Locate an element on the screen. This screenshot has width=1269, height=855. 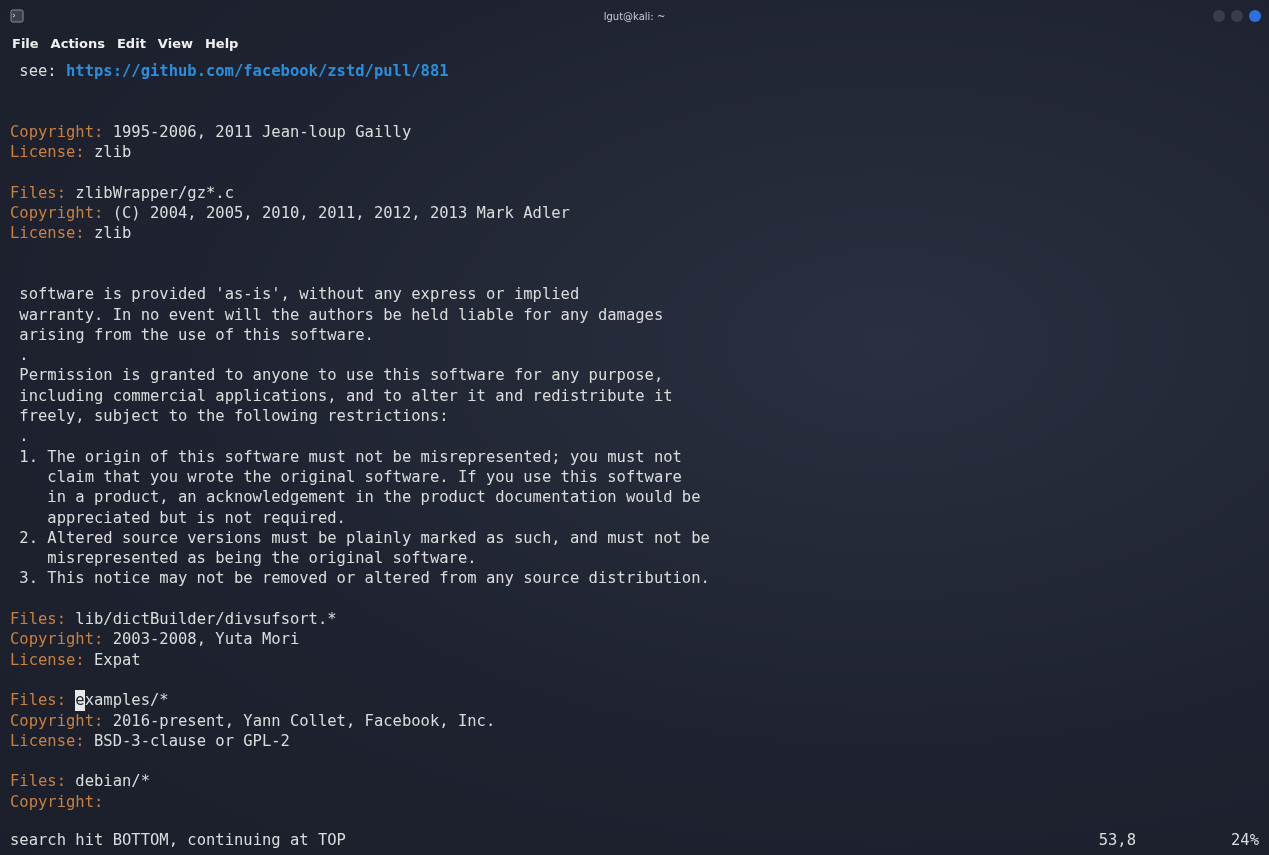
license-text: arising from the use of this software. is located at coordinates (196, 335).